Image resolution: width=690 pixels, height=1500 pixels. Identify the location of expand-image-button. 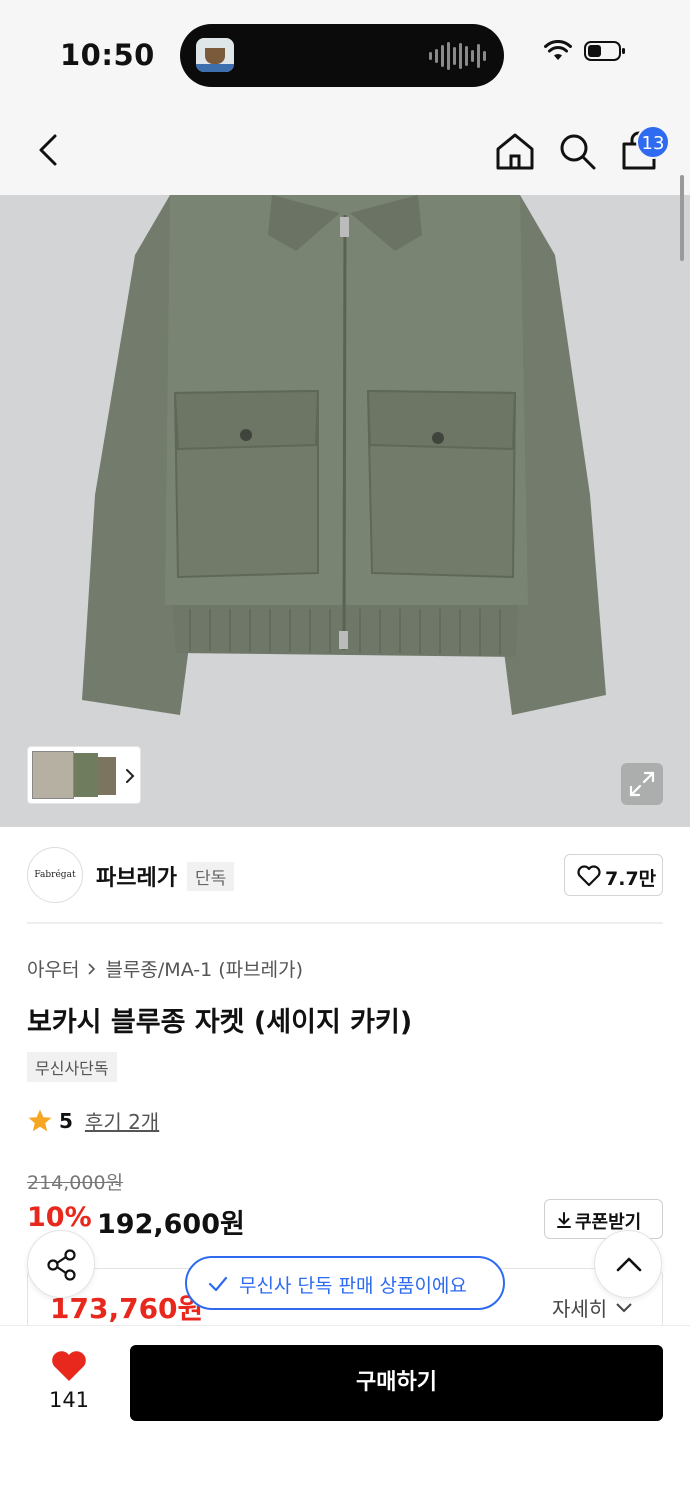
(642, 784).